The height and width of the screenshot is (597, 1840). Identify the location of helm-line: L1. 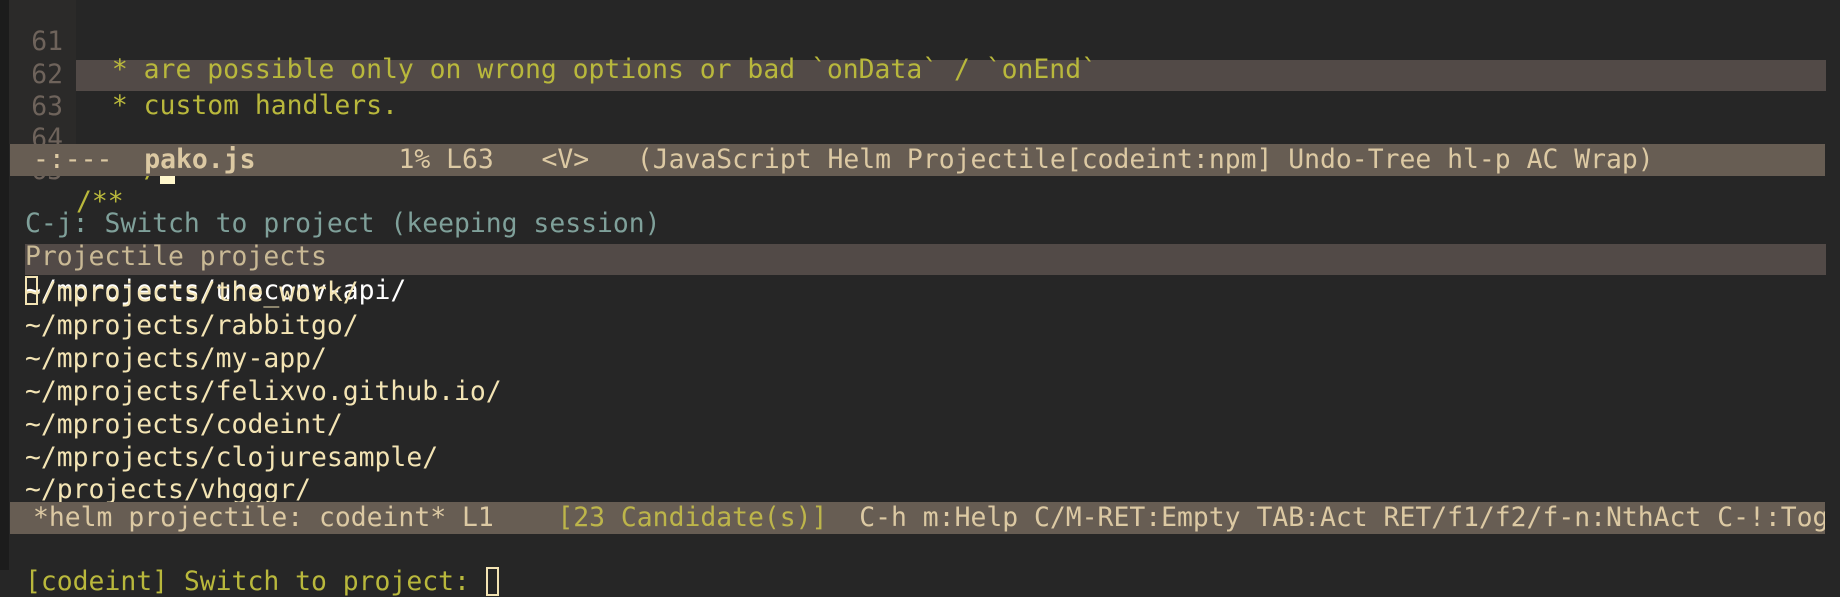
(478, 517).